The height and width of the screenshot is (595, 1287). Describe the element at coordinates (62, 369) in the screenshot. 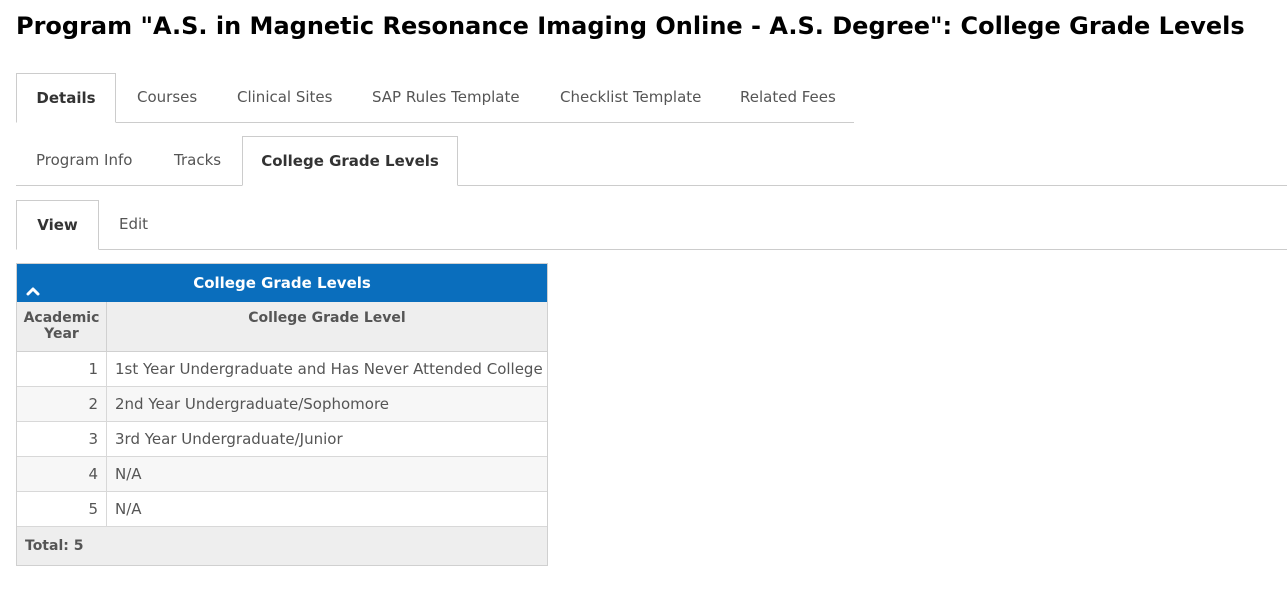

I see `academic-year-cell: 1` at that location.